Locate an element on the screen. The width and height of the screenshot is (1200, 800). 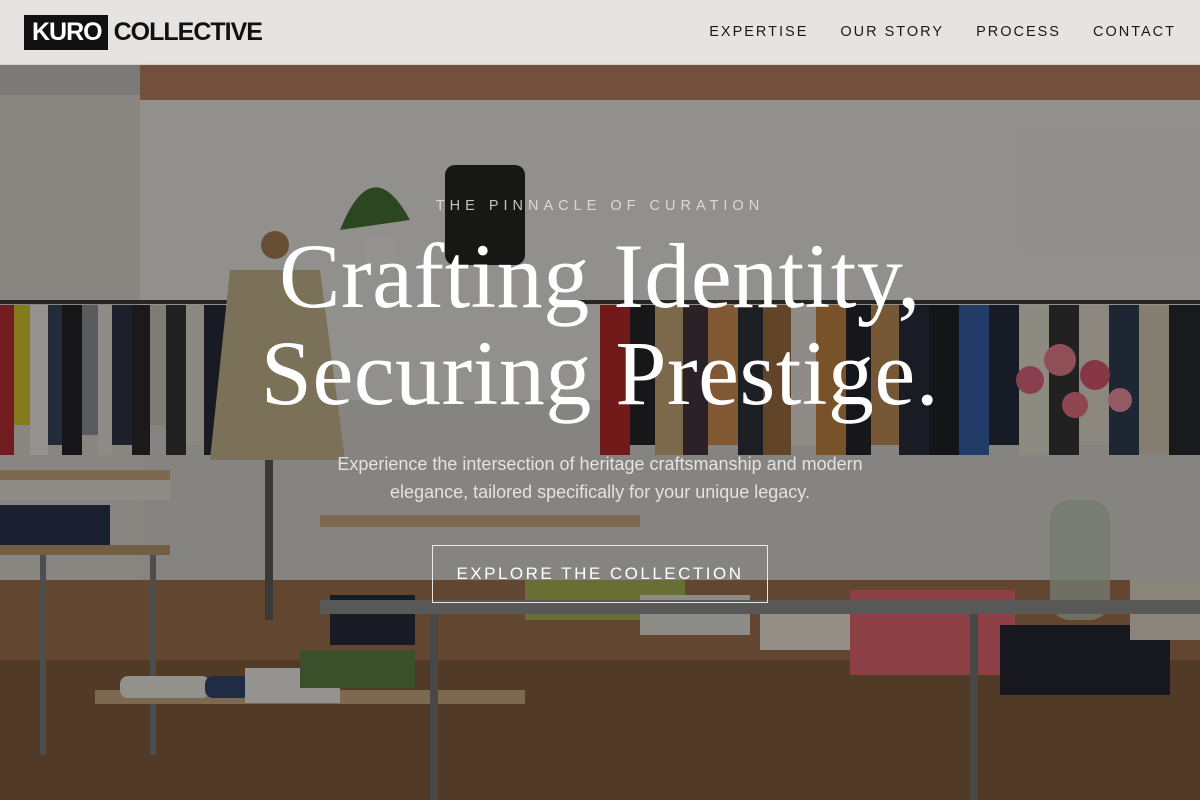
nav-link-our-story: OUR STORY is located at coordinates (892, 32).